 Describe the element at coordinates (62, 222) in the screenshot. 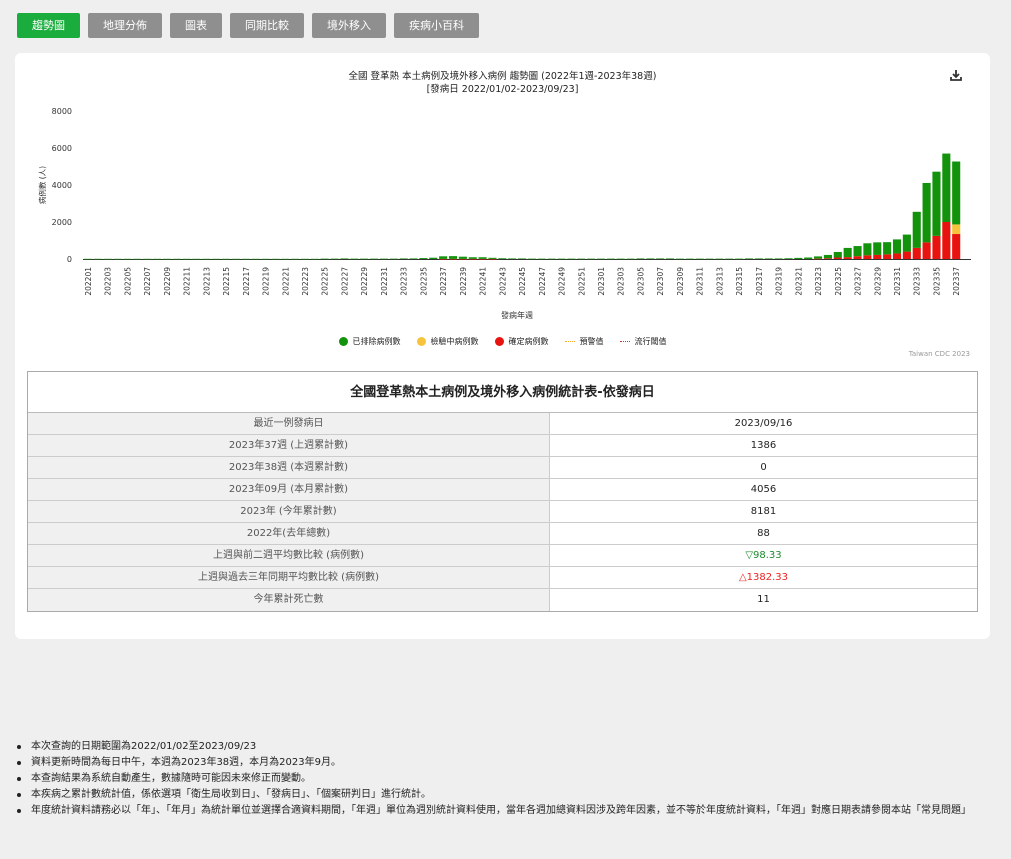

I see `y-tick-label: 2000` at that location.